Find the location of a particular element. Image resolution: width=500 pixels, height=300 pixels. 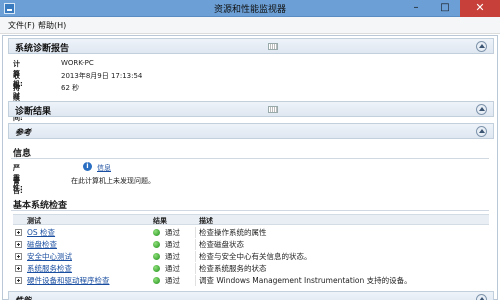

title-bar: 资源和性能监视器 – □ ✕ is located at coordinates (250, 8).